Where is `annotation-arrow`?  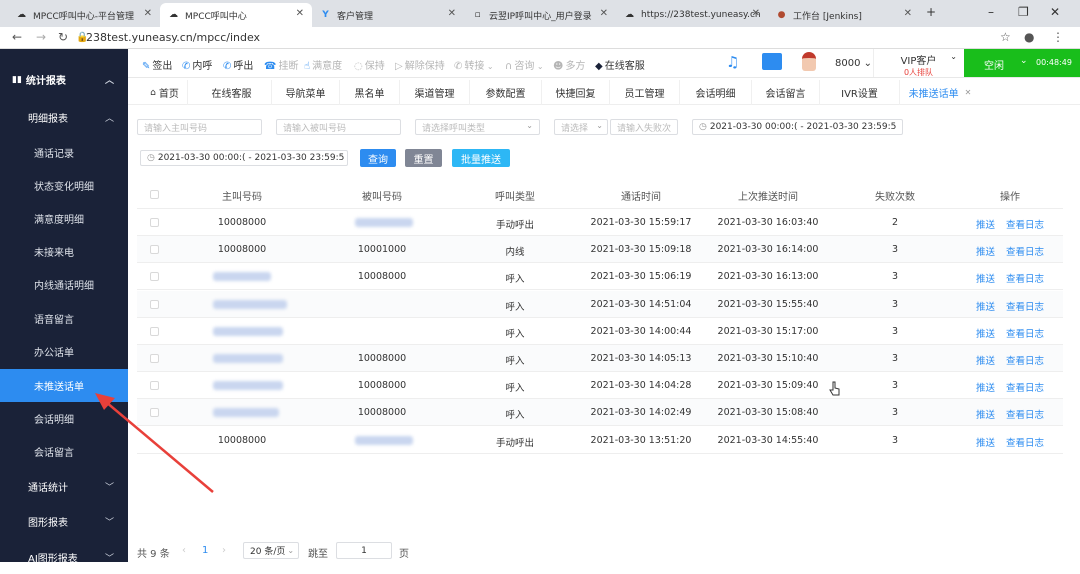
annotation-arrow is located at coordinates (154, 443).